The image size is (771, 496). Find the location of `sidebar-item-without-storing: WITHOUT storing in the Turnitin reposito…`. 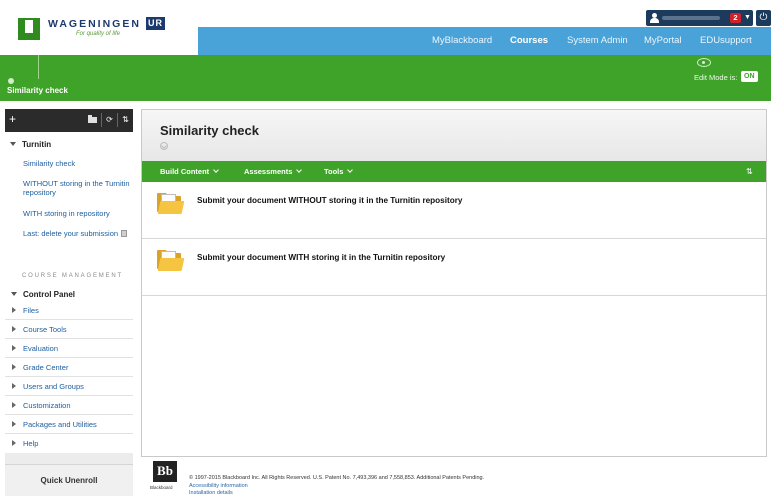

sidebar-item-without-storing: WITHOUT storing in the Turnitin reposito… is located at coordinates (77, 188).